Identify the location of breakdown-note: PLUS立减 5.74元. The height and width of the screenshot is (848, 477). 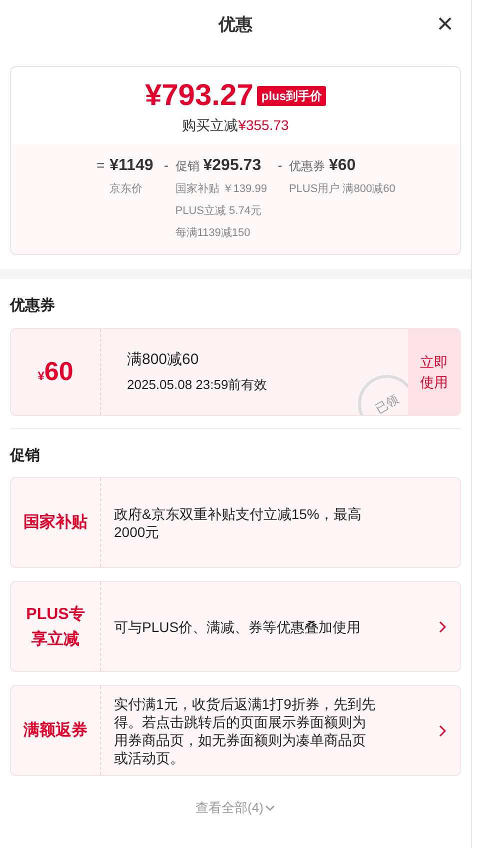
(218, 211).